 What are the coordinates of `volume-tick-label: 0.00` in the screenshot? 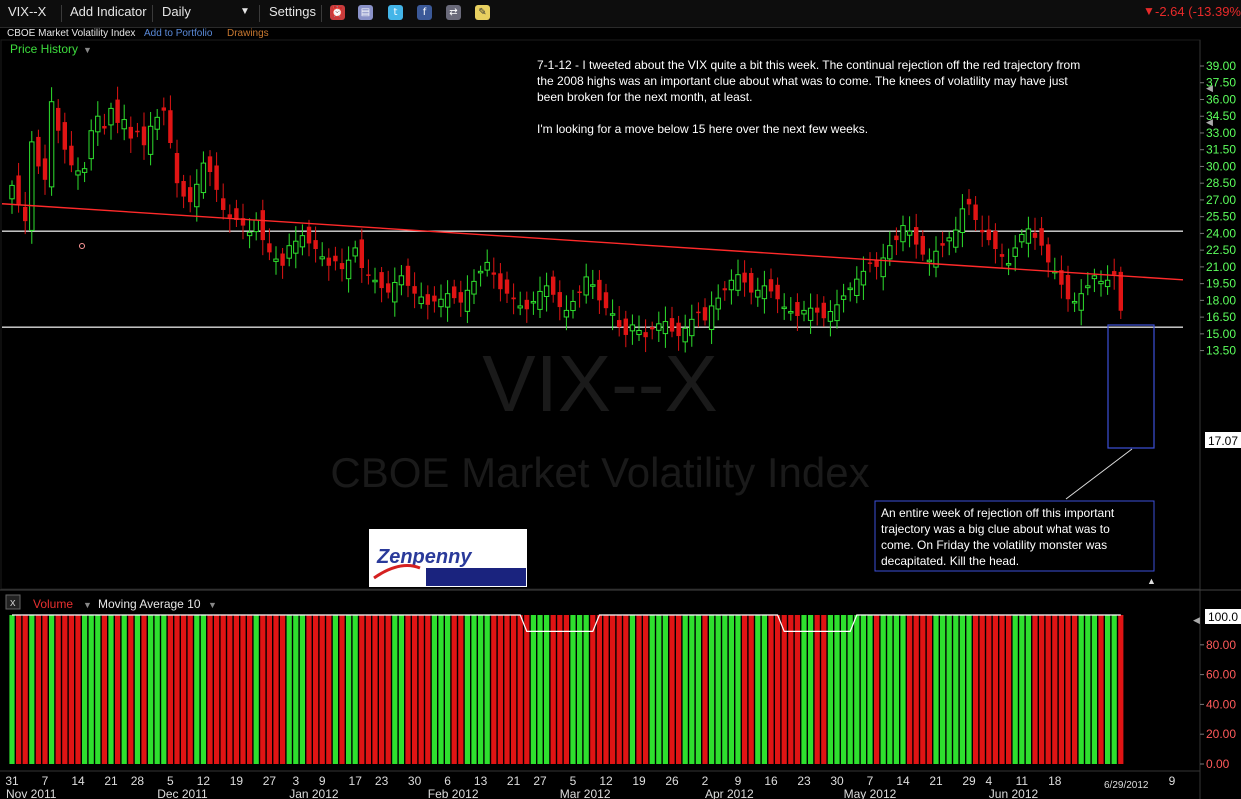 It's located at (1218, 764).